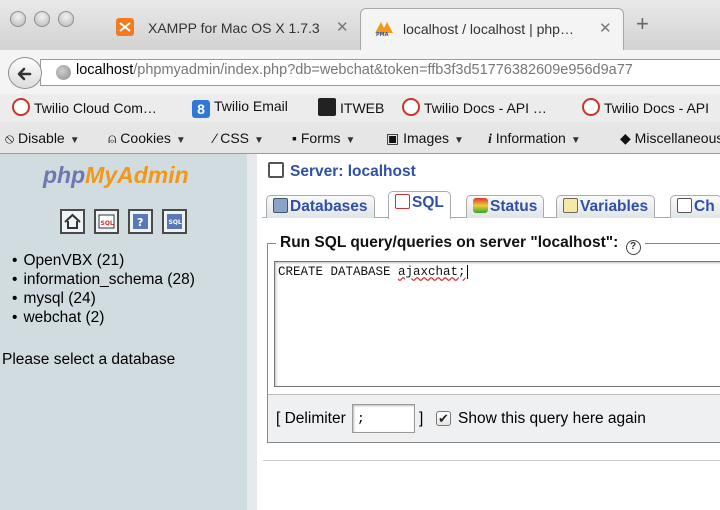  What do you see at coordinates (215, 138) in the screenshot?
I see `wand-icon: ⁄` at bounding box center [215, 138].